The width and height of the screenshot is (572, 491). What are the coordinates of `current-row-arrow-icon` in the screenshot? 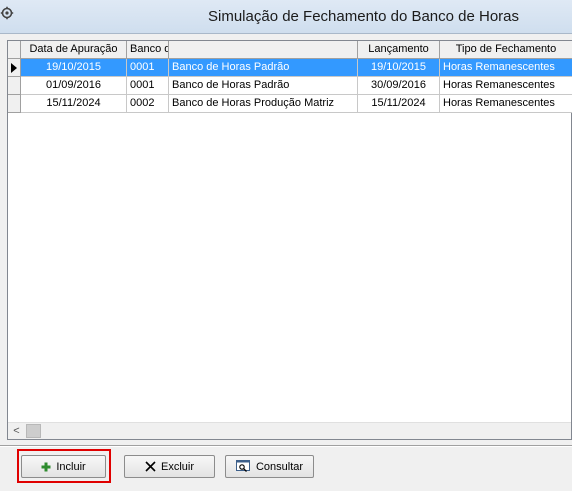 It's located at (14, 68).